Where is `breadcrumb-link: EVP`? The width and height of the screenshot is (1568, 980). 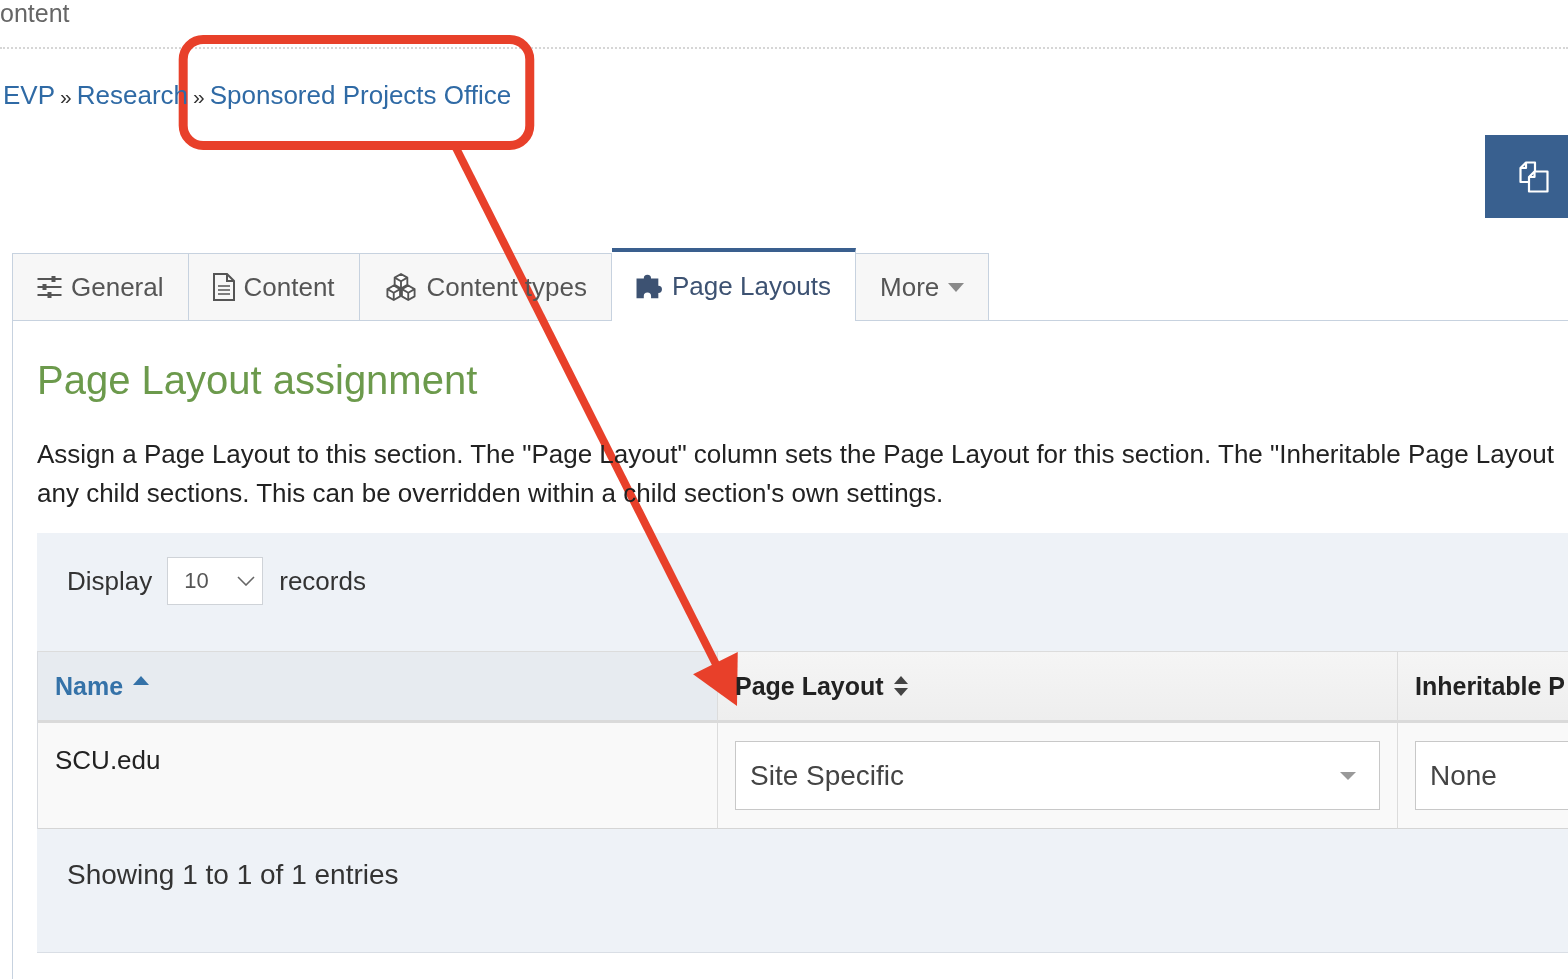
breadcrumb-link: EVP is located at coordinates (29, 95).